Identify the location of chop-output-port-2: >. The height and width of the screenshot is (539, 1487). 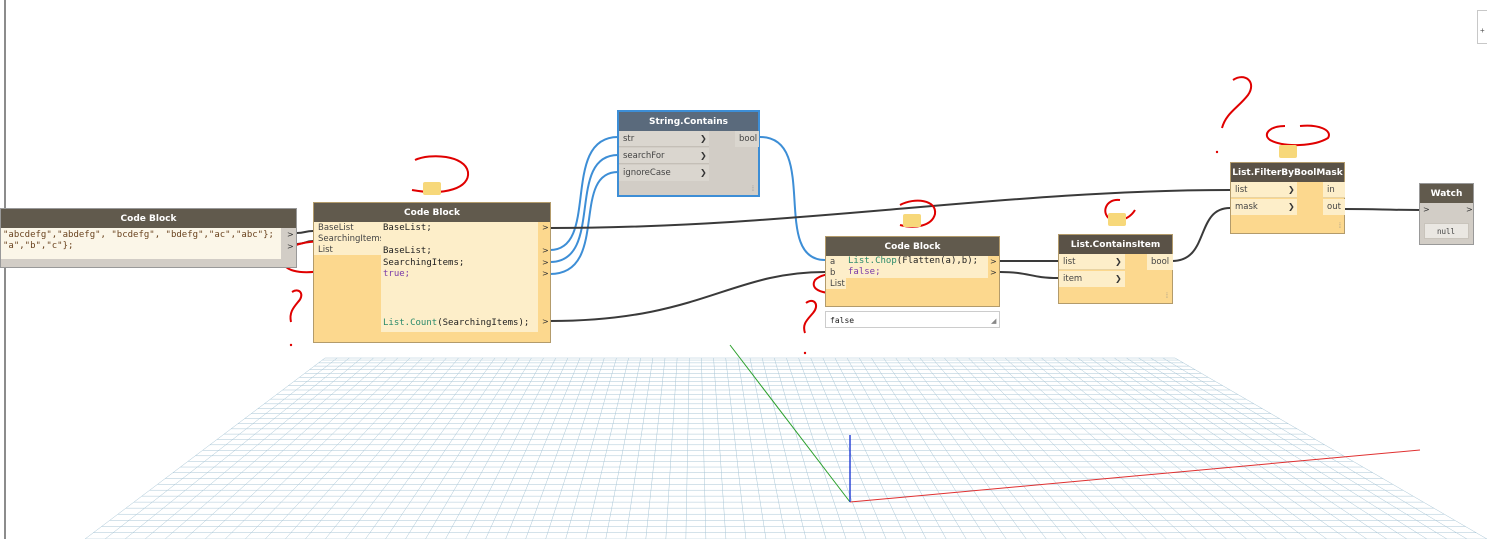
(993, 272).